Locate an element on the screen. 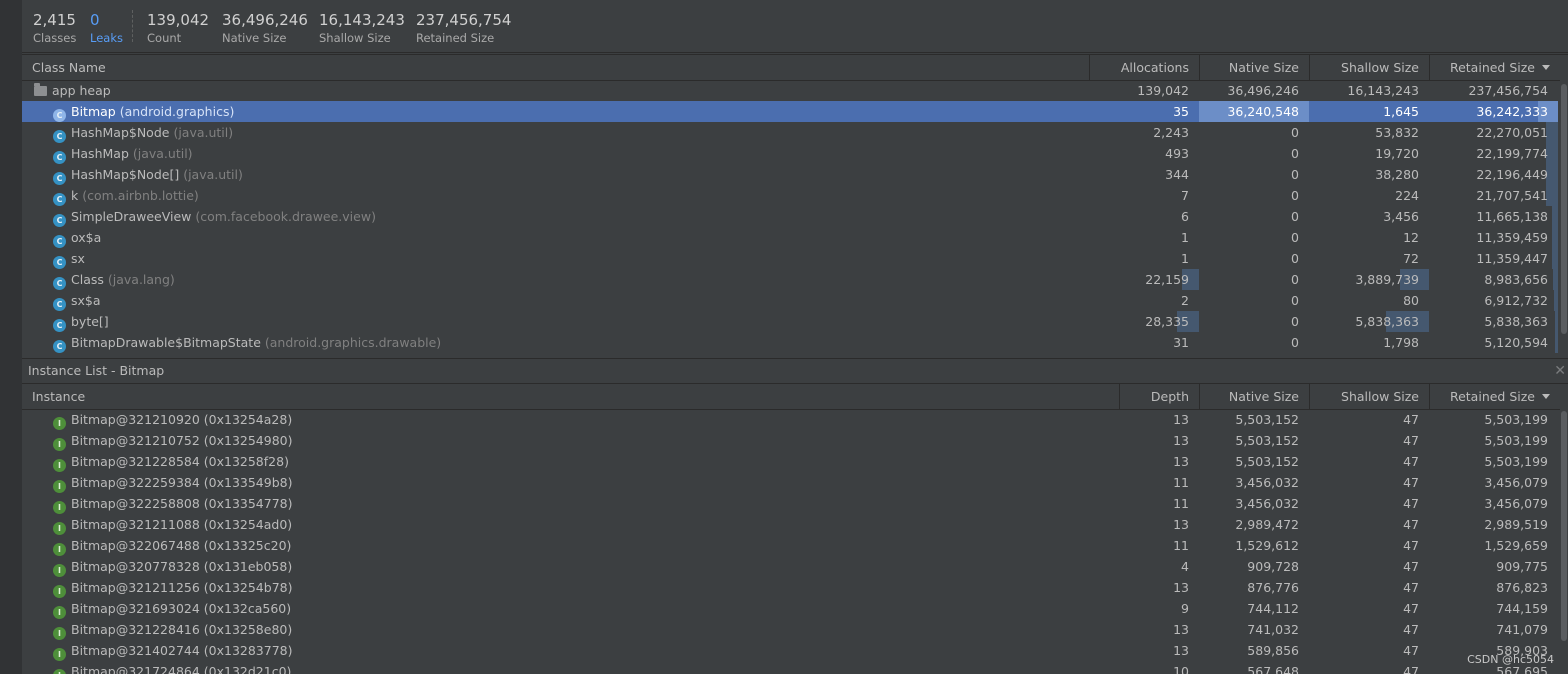 The height and width of the screenshot is (674, 1568). retained-size-value: 237,456,754 is located at coordinates (464, 20).